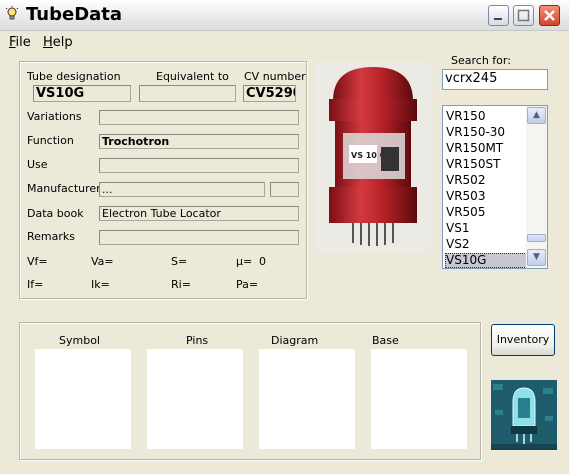  I want to click on pa-label: Pa=, so click(247, 284).